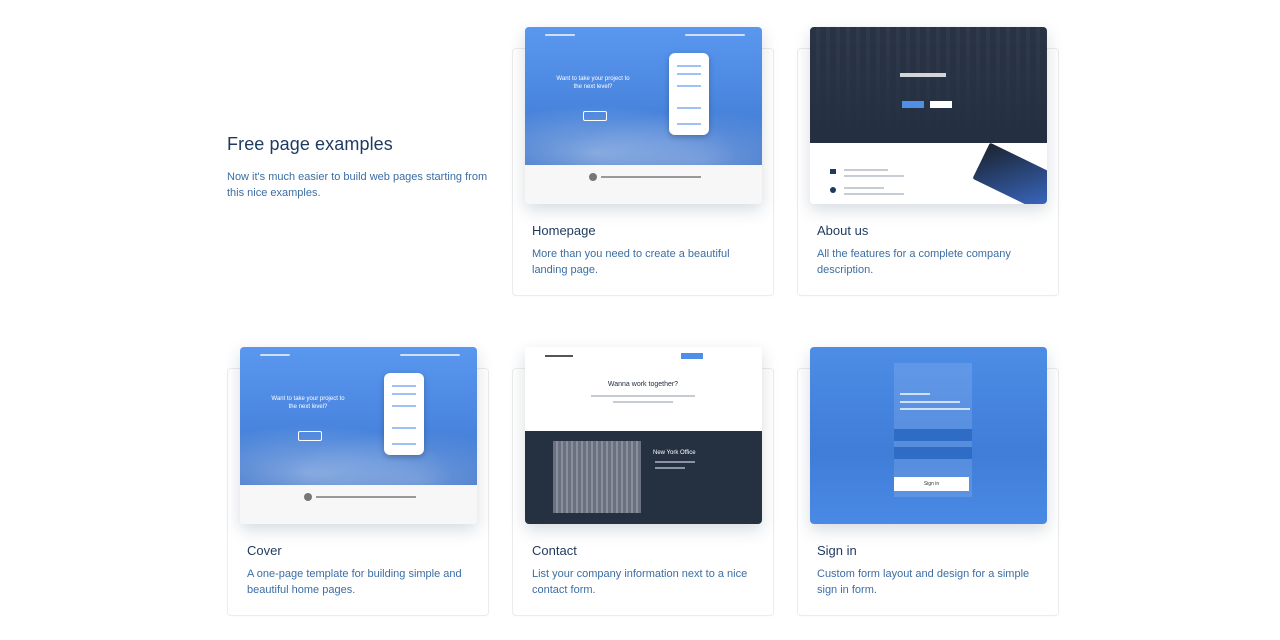 The width and height of the screenshot is (1280, 640). I want to click on card-title: Contact, so click(554, 550).